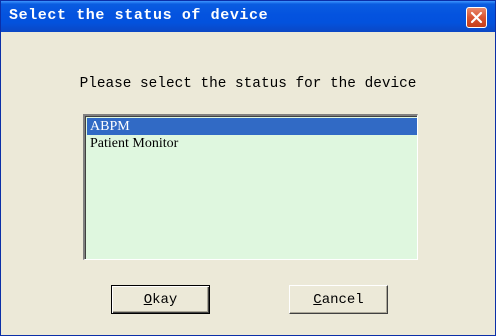 The width and height of the screenshot is (496, 336). I want to click on close-button, so click(476, 17).